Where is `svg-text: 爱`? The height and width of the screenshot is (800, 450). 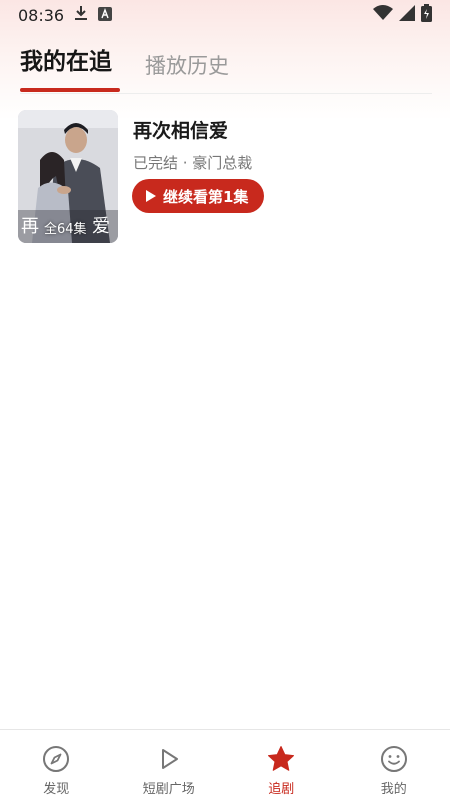 svg-text: 爱 is located at coordinates (101, 226).